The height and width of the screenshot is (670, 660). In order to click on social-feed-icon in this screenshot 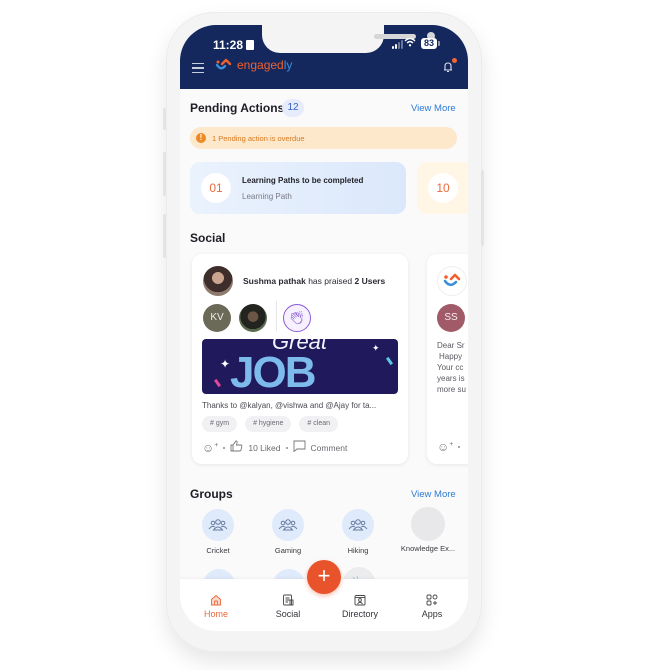, I will do `click(288, 600)`.